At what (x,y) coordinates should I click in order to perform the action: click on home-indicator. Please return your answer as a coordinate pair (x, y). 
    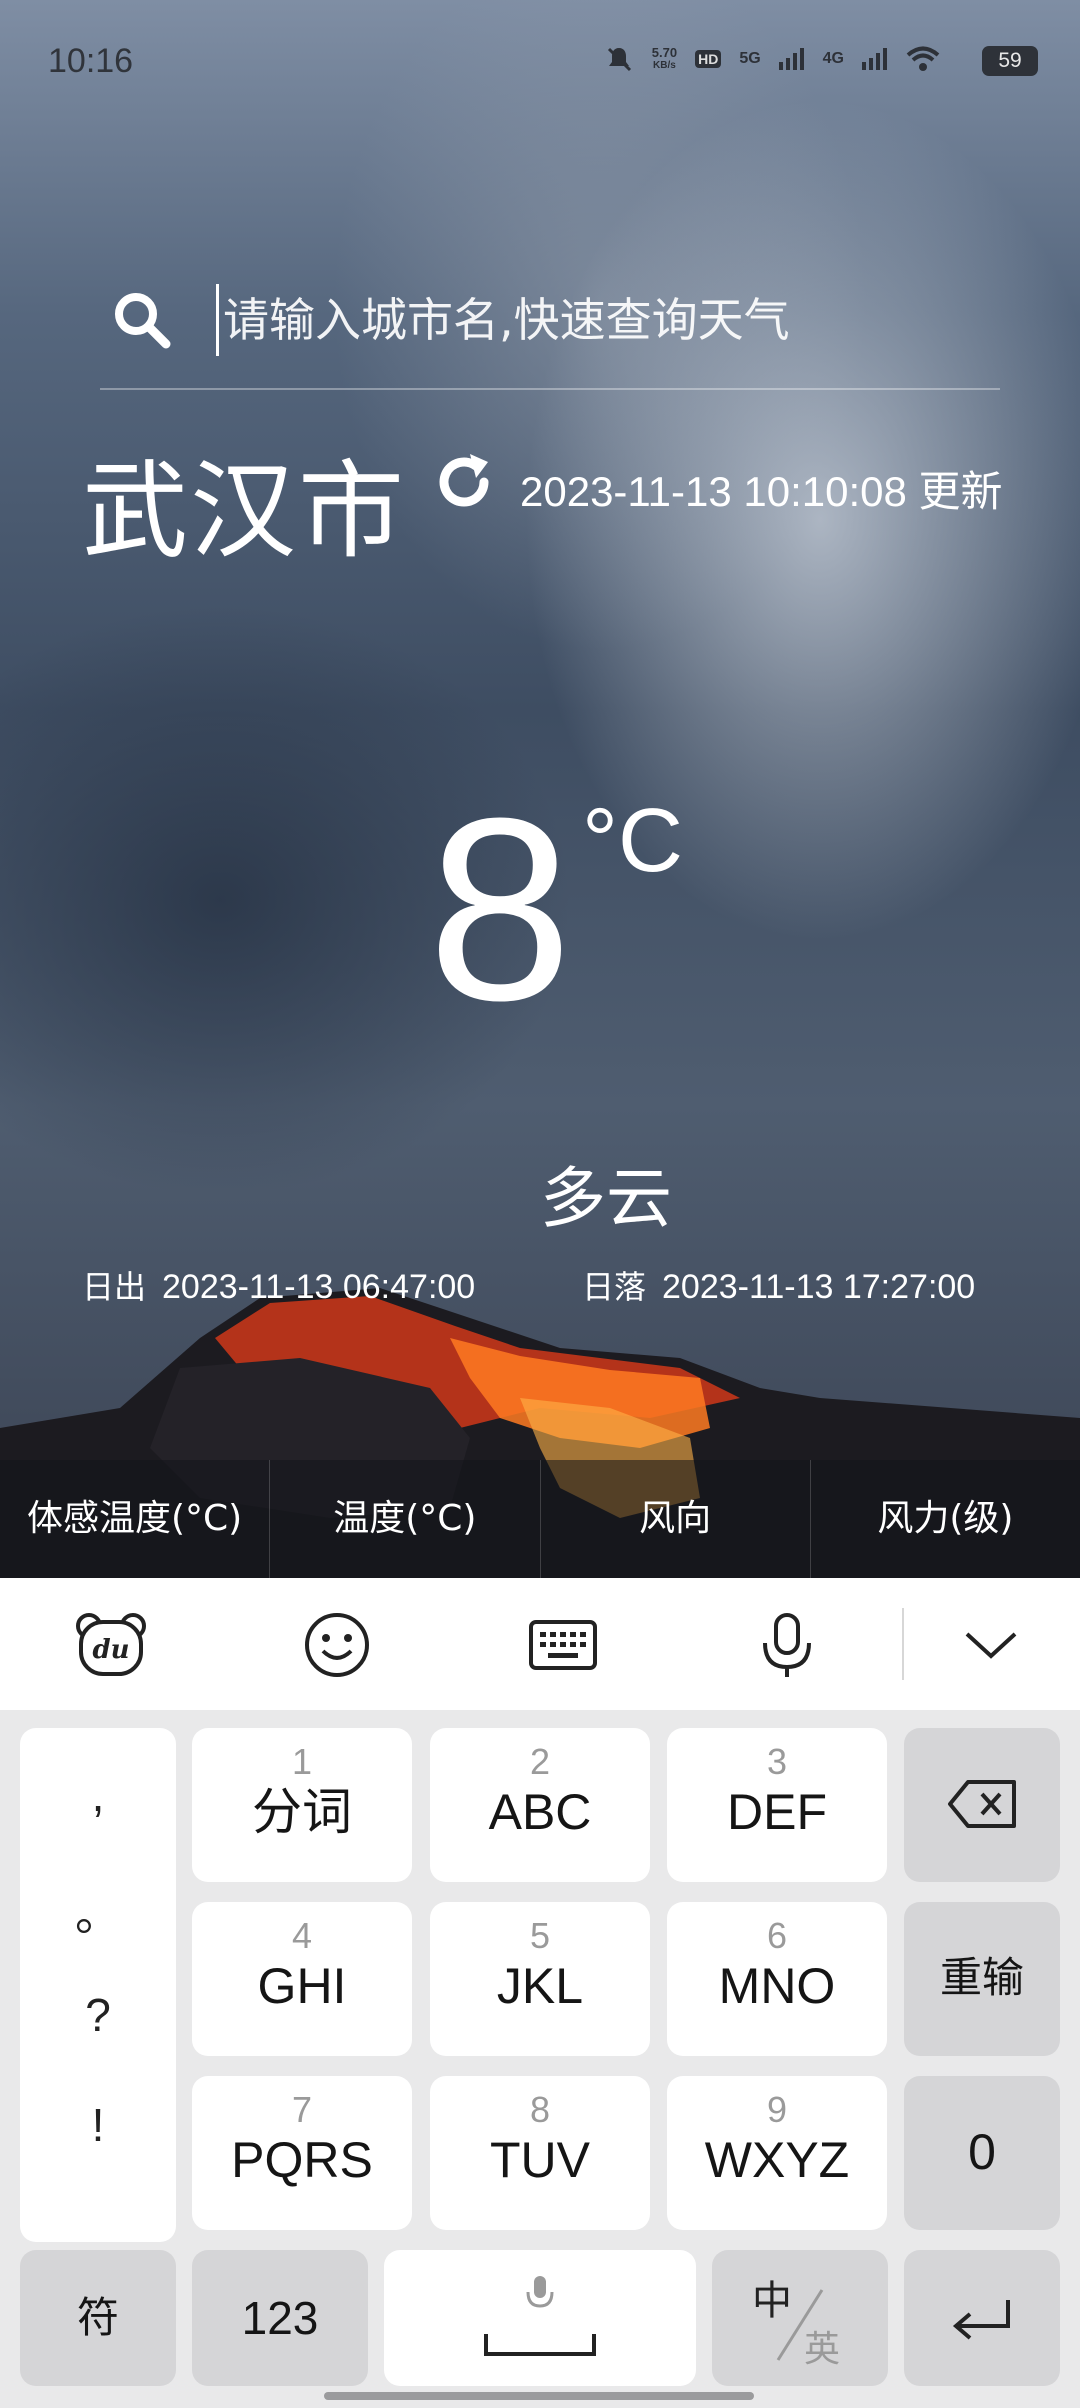
    Looking at the image, I should click on (539, 2396).